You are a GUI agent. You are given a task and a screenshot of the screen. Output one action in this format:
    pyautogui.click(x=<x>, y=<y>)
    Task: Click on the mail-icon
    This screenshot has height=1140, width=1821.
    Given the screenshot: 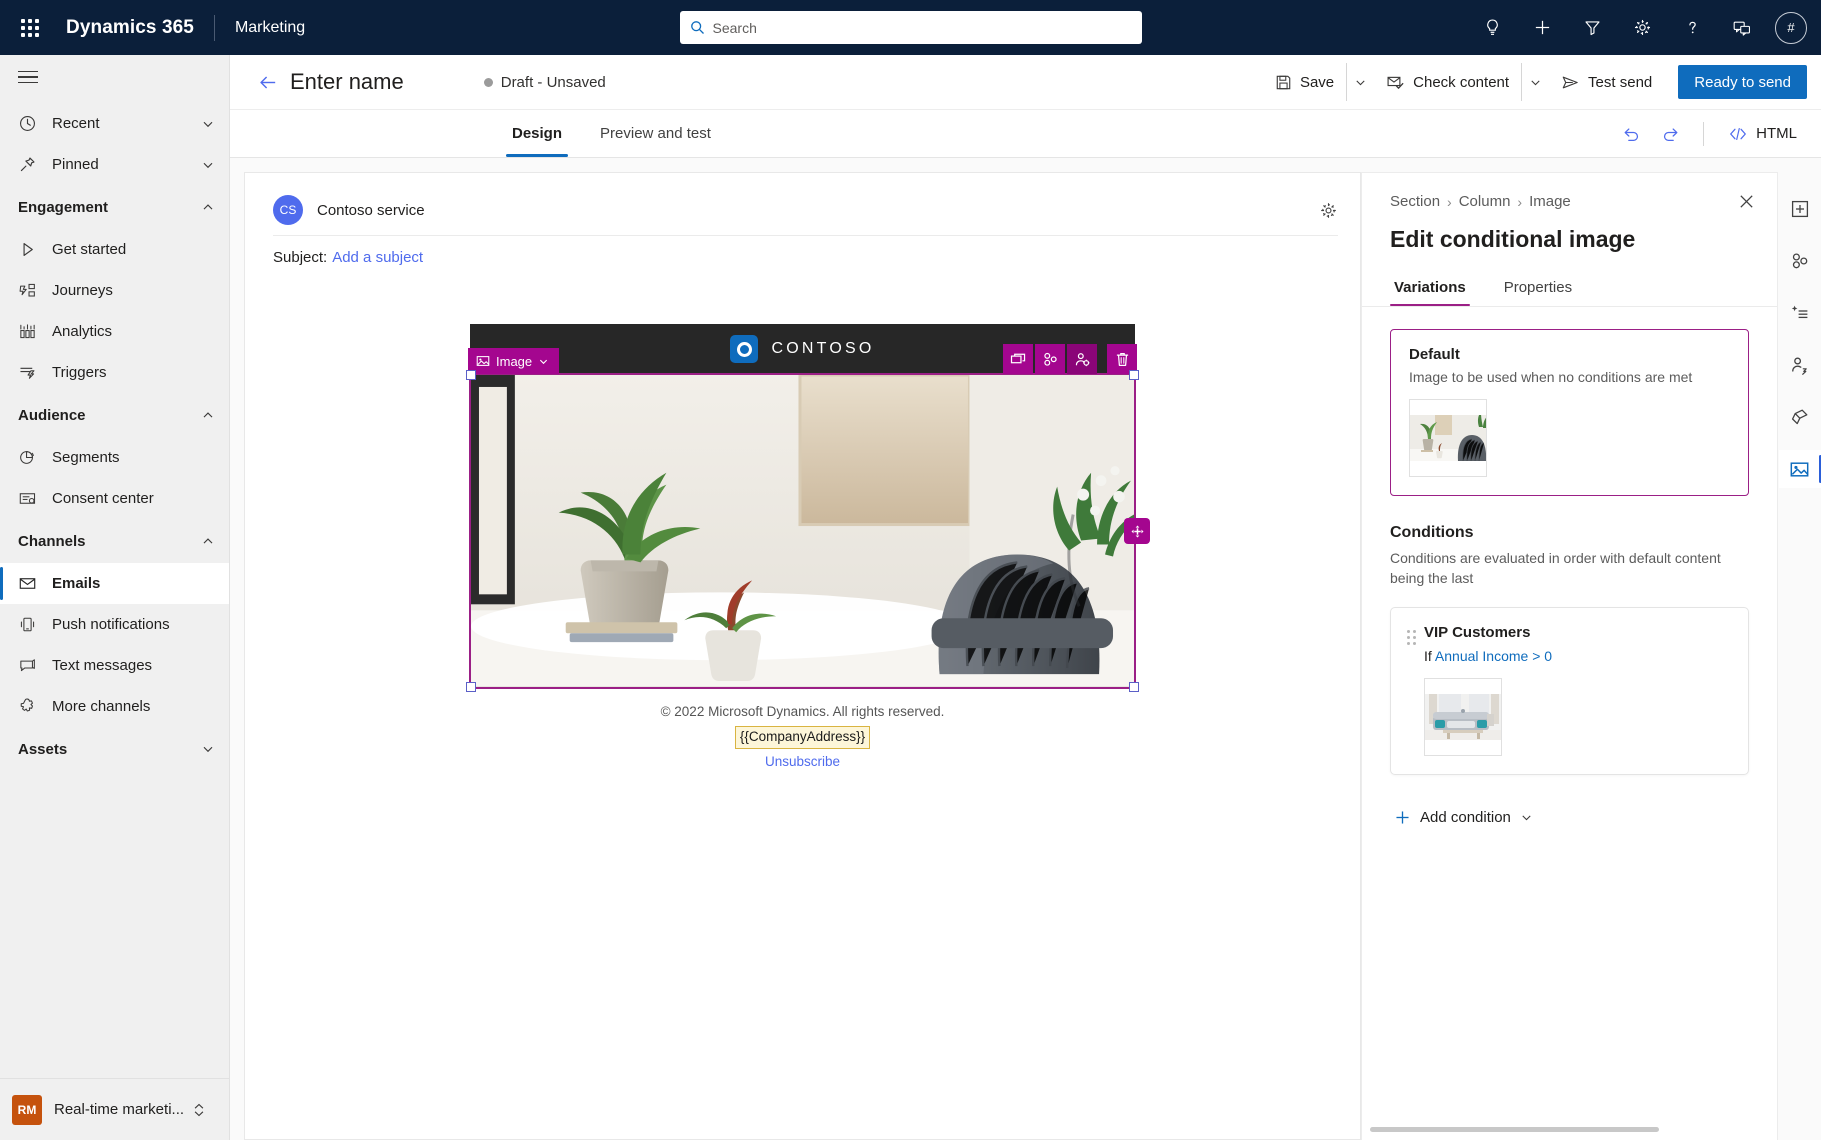 What is the action you would take?
    pyautogui.click(x=32, y=583)
    